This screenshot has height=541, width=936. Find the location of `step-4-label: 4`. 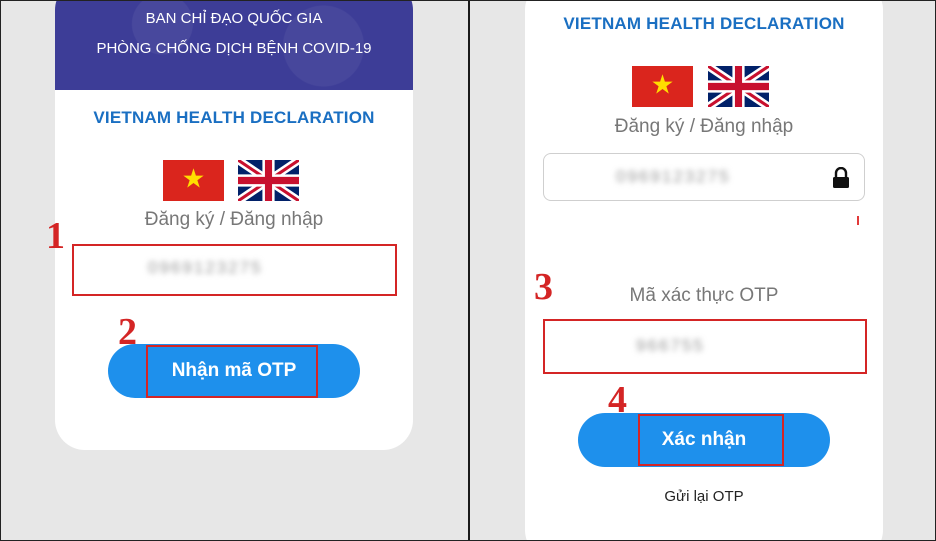

step-4-label: 4 is located at coordinates (617, 400).